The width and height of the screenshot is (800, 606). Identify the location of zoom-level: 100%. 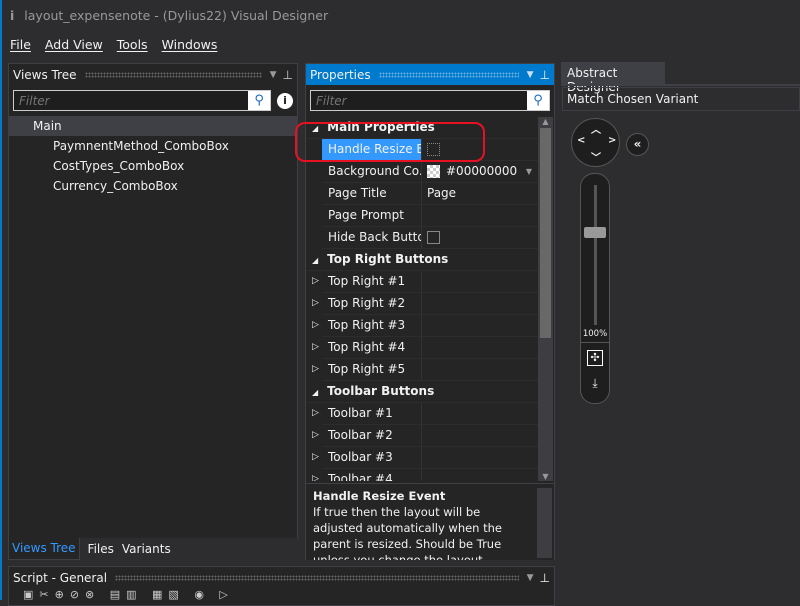
(595, 334).